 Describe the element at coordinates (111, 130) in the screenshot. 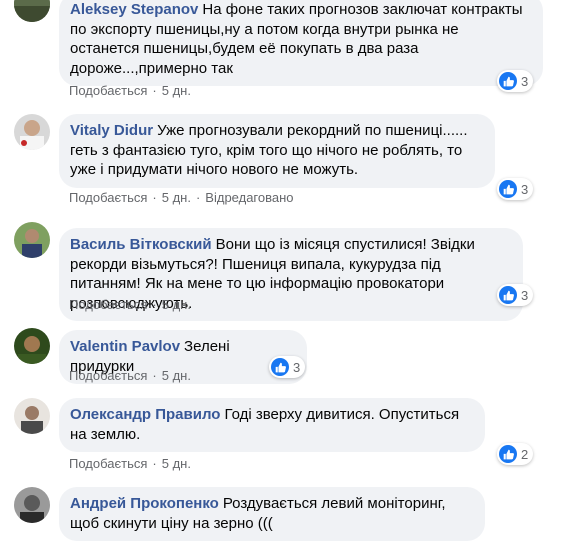

I see `comment-author: Vitaly Didur` at that location.